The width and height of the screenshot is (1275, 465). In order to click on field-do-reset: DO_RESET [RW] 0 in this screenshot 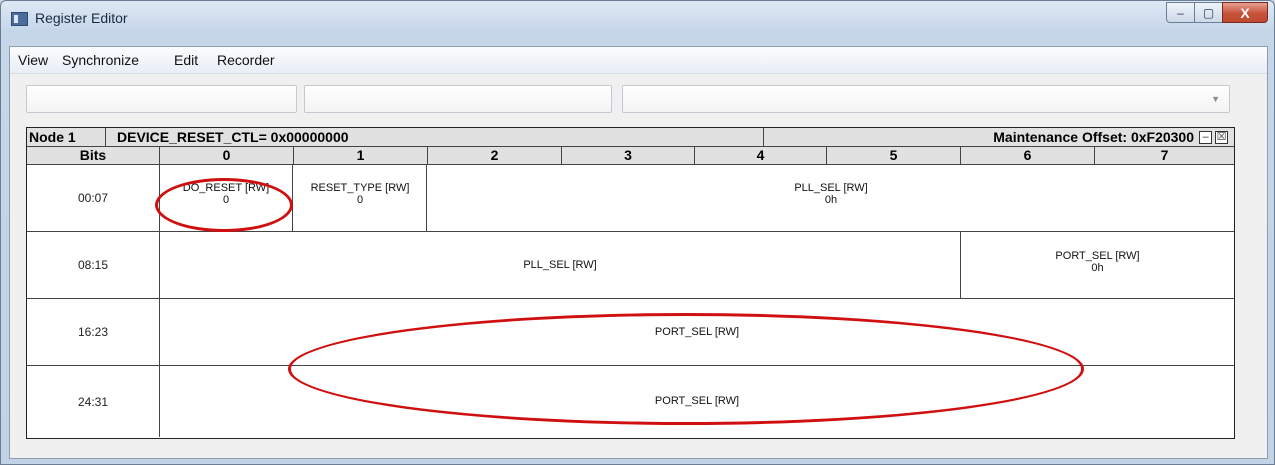, I will do `click(226, 198)`.